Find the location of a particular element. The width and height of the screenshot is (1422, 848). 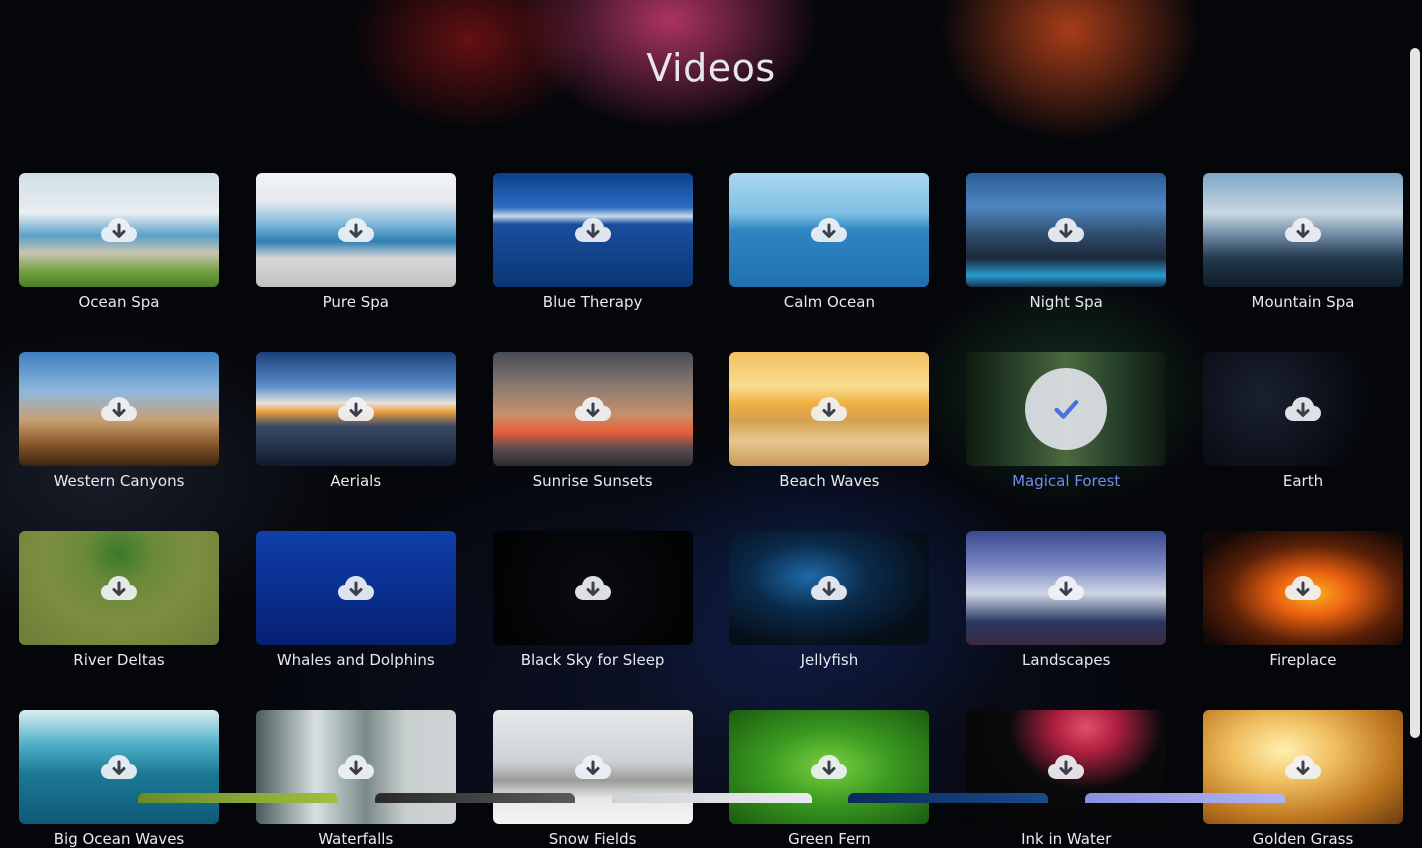

video-tile: Ink in Water is located at coordinates (1066, 779).